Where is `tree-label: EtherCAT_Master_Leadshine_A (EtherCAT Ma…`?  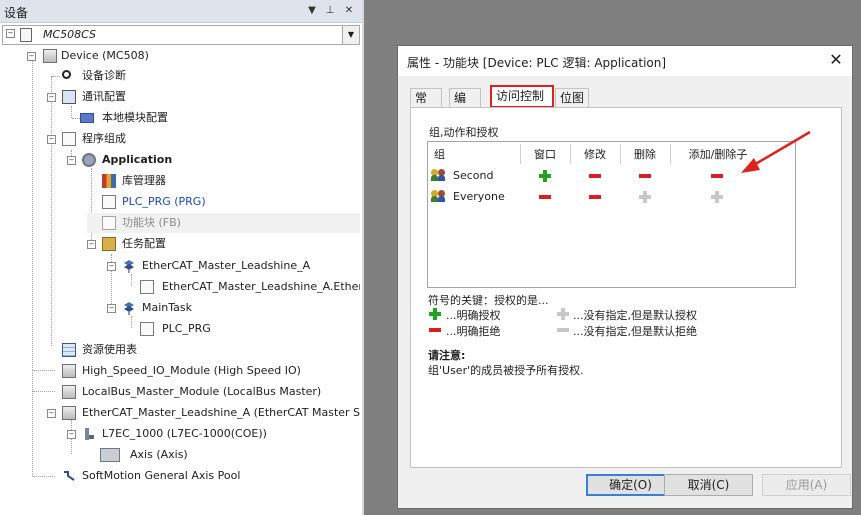
tree-label: EtherCAT_Master_Leadshine_A (EtherCAT Ma… is located at coordinates (221, 412).